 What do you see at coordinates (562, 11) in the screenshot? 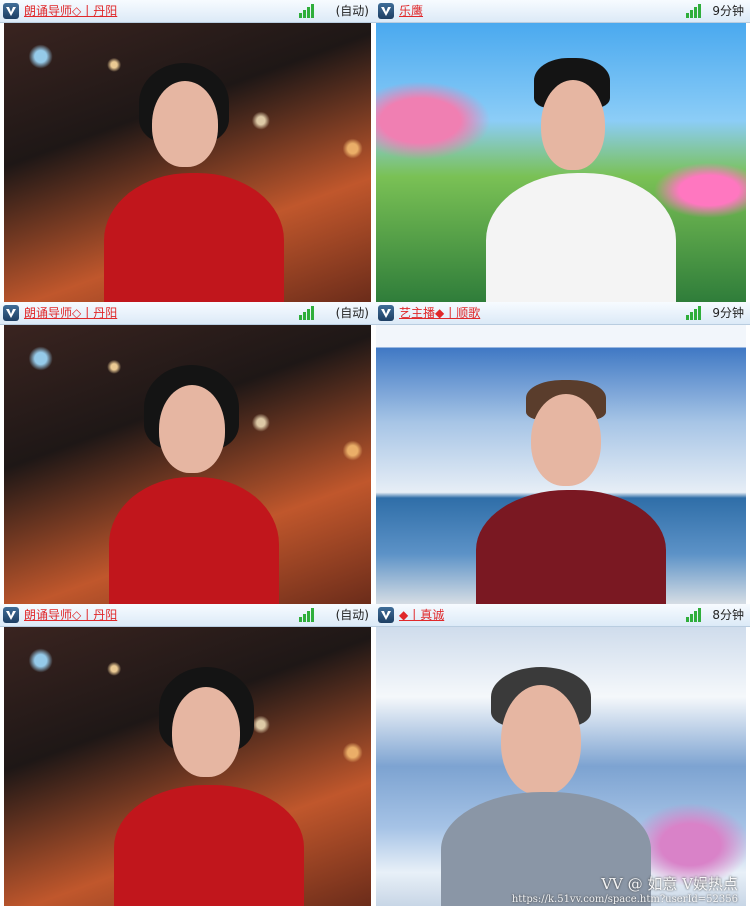
I see `tile-header: 乐鹰 9分钟` at bounding box center [562, 11].